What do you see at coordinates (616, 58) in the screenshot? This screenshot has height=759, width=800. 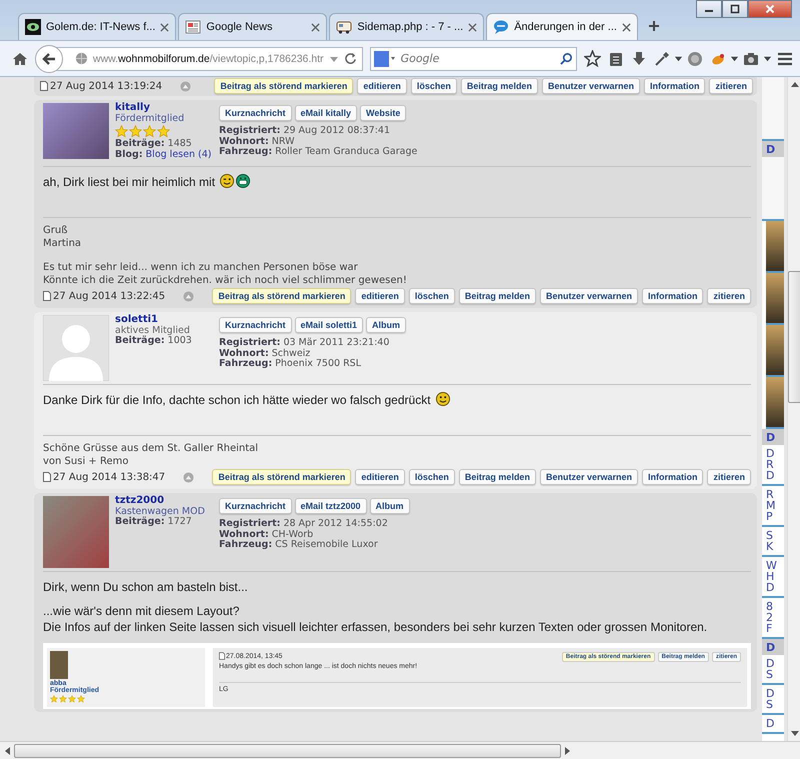 I see `clipboard-icon` at bounding box center [616, 58].